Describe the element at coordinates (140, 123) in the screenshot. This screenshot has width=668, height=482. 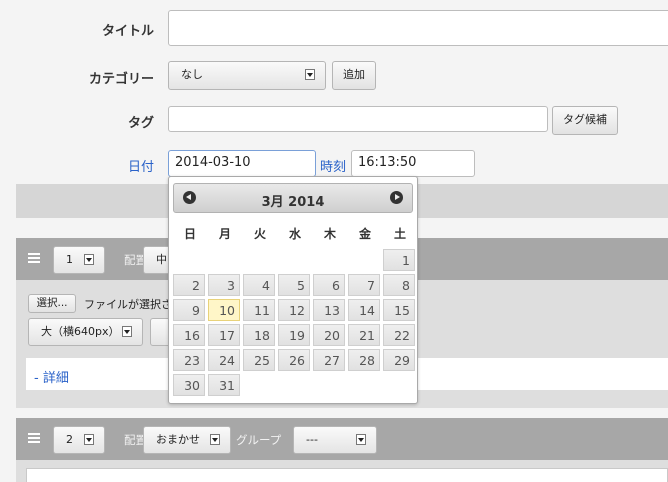
I see `tag-label: タグ` at that location.